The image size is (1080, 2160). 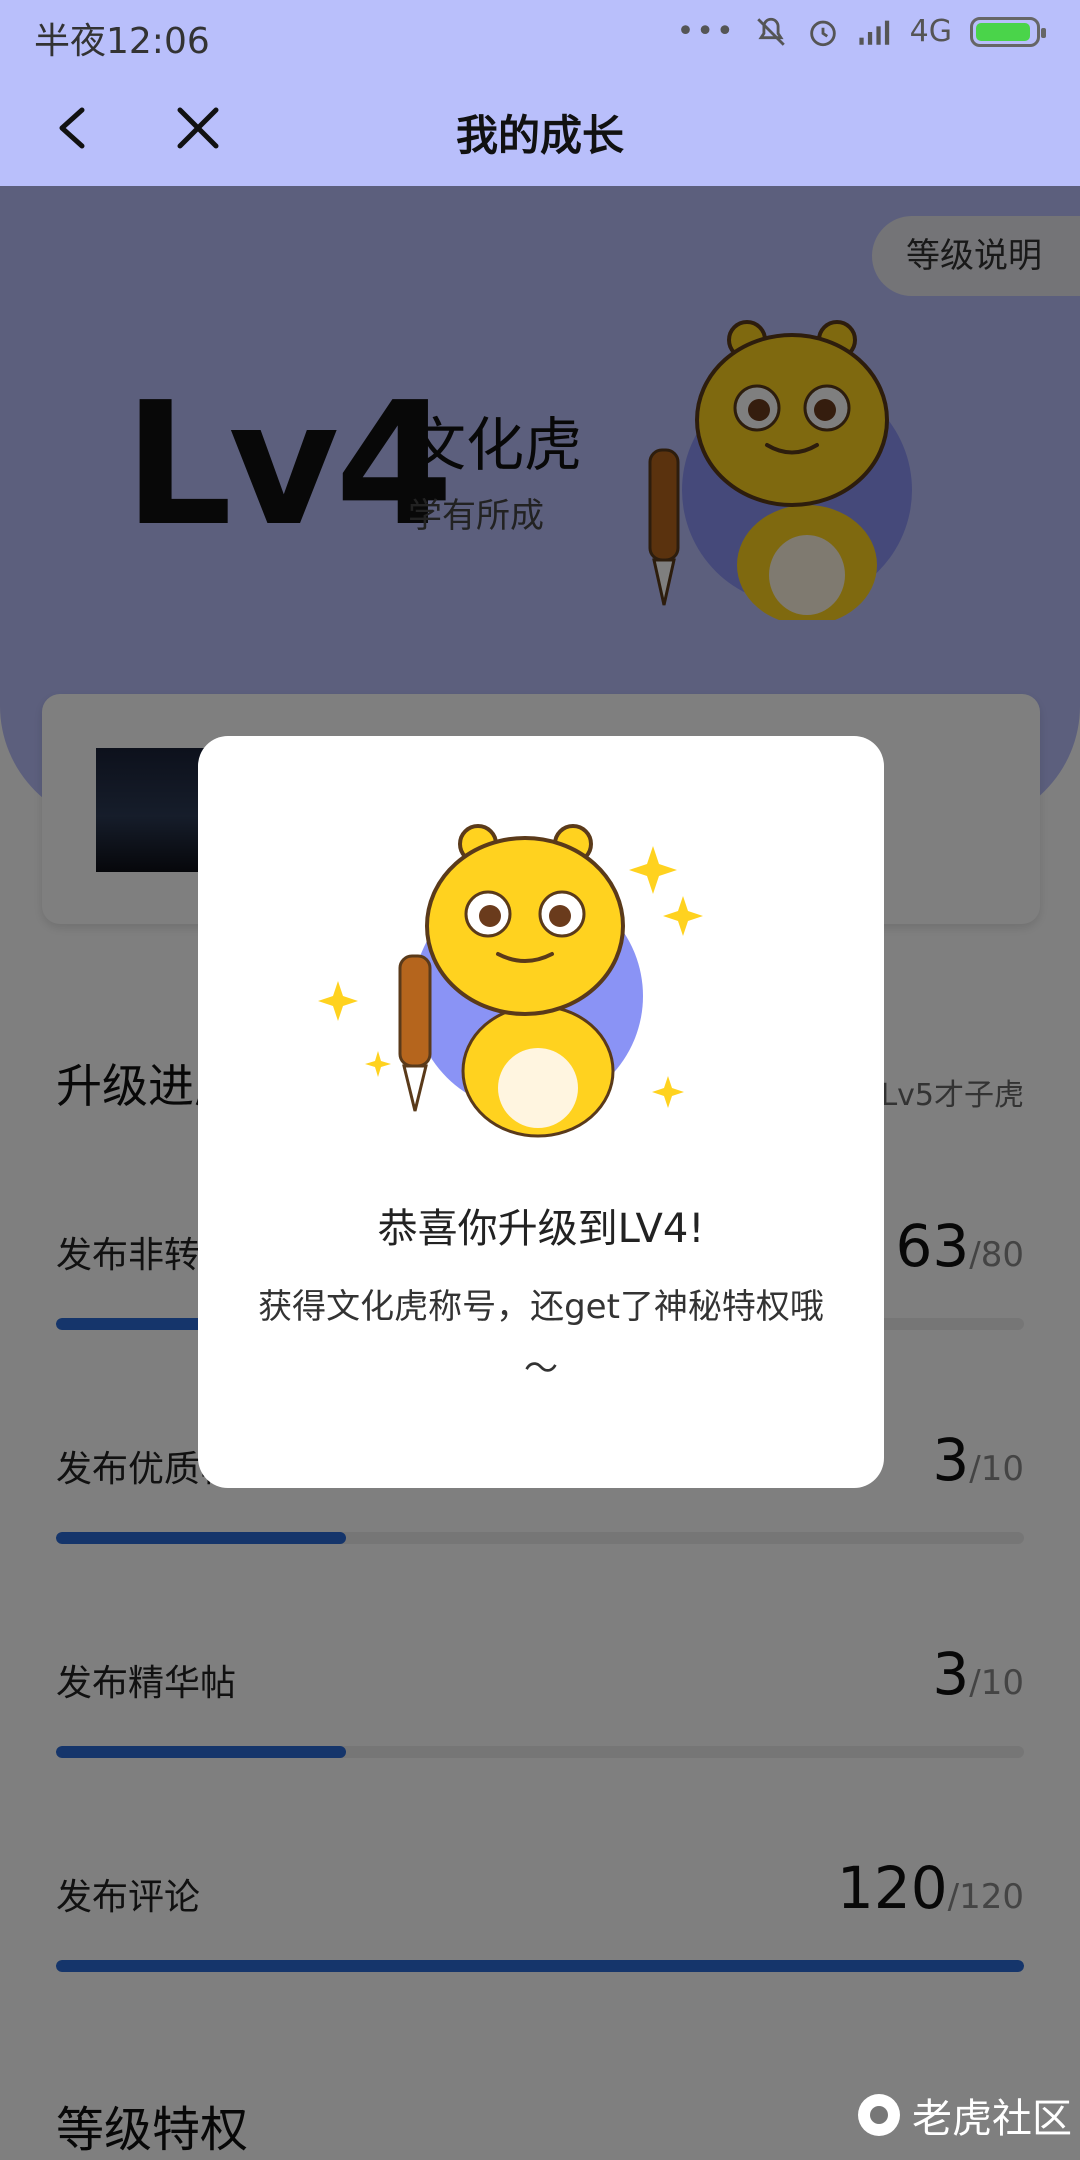 What do you see at coordinates (822, 33) in the screenshot?
I see `alarm-icon` at bounding box center [822, 33].